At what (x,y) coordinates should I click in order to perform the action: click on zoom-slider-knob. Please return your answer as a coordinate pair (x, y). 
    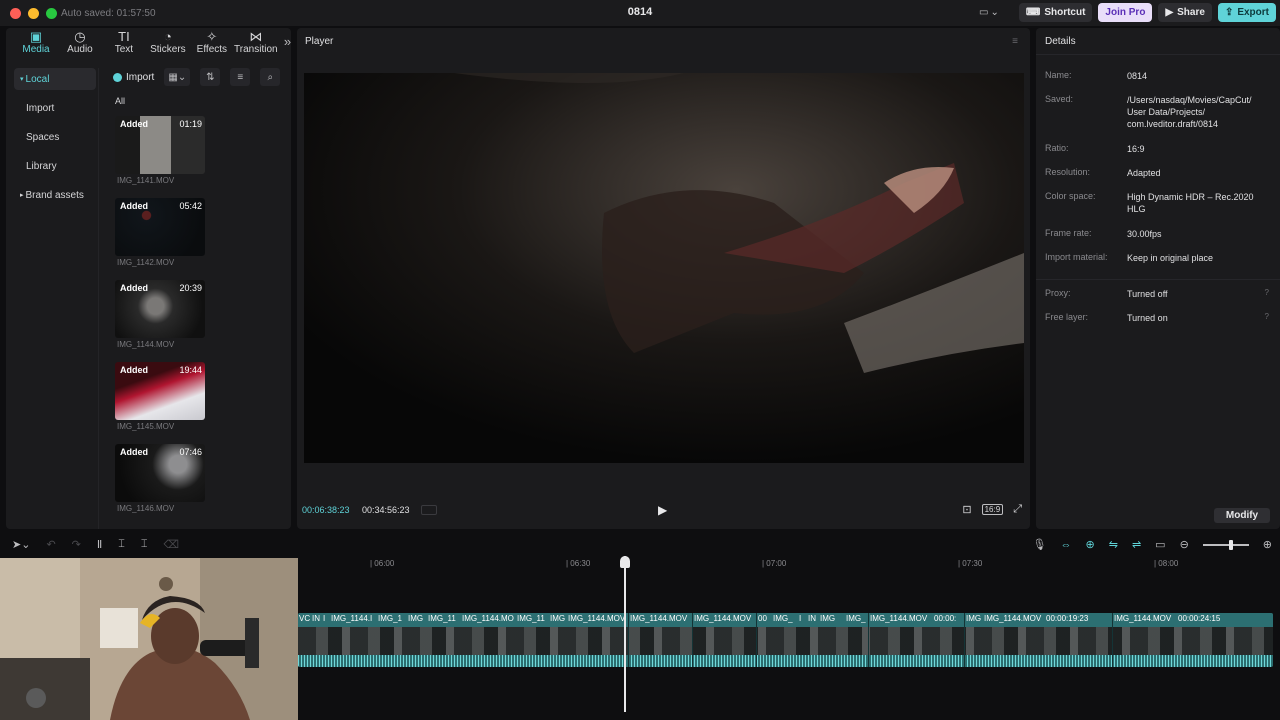
    Looking at the image, I should click on (1230, 544).